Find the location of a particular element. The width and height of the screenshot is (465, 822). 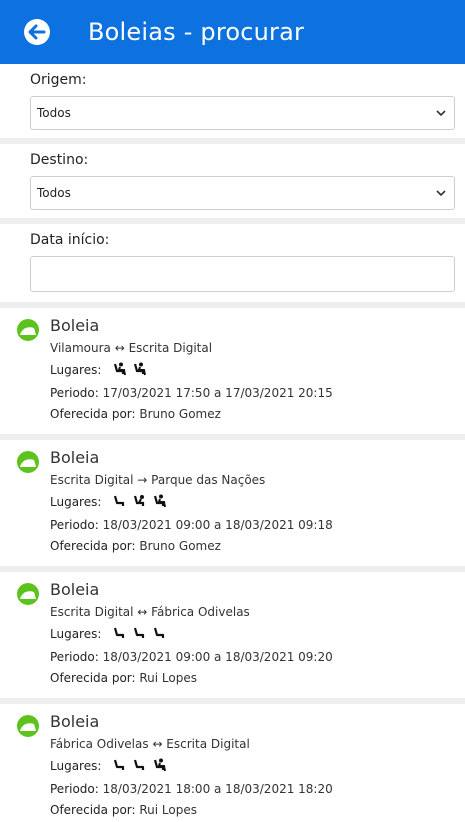

ride-period: 17/03/2021 17:50 a 17/03/2021 20:15 is located at coordinates (217, 393).